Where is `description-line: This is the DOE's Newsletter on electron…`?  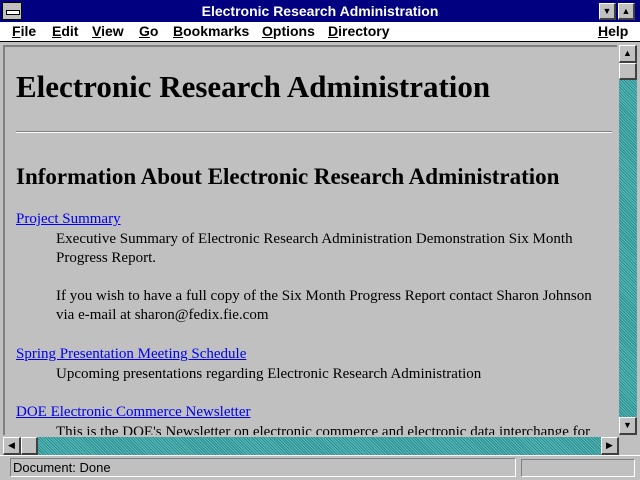 description-line: This is the DOE's Newsletter on electron… is located at coordinates (323, 429).